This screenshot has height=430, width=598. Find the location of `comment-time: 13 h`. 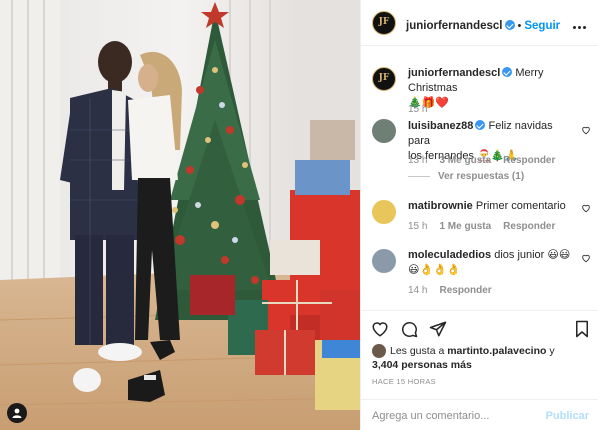

comment-time: 13 h is located at coordinates (418, 160).